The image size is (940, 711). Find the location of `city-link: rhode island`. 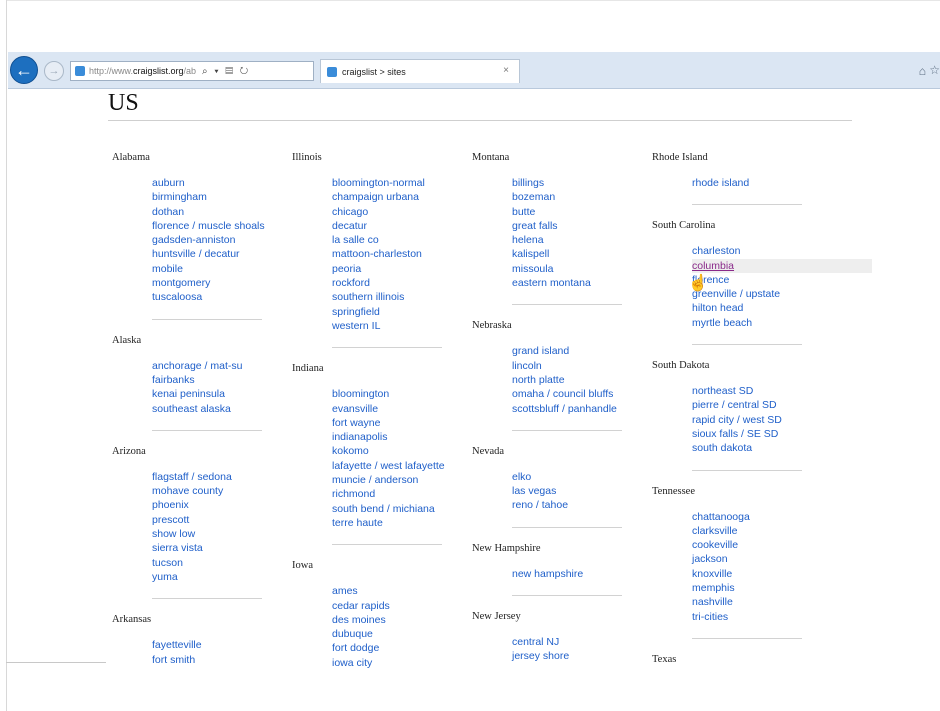

city-link: rhode island is located at coordinates (762, 183).